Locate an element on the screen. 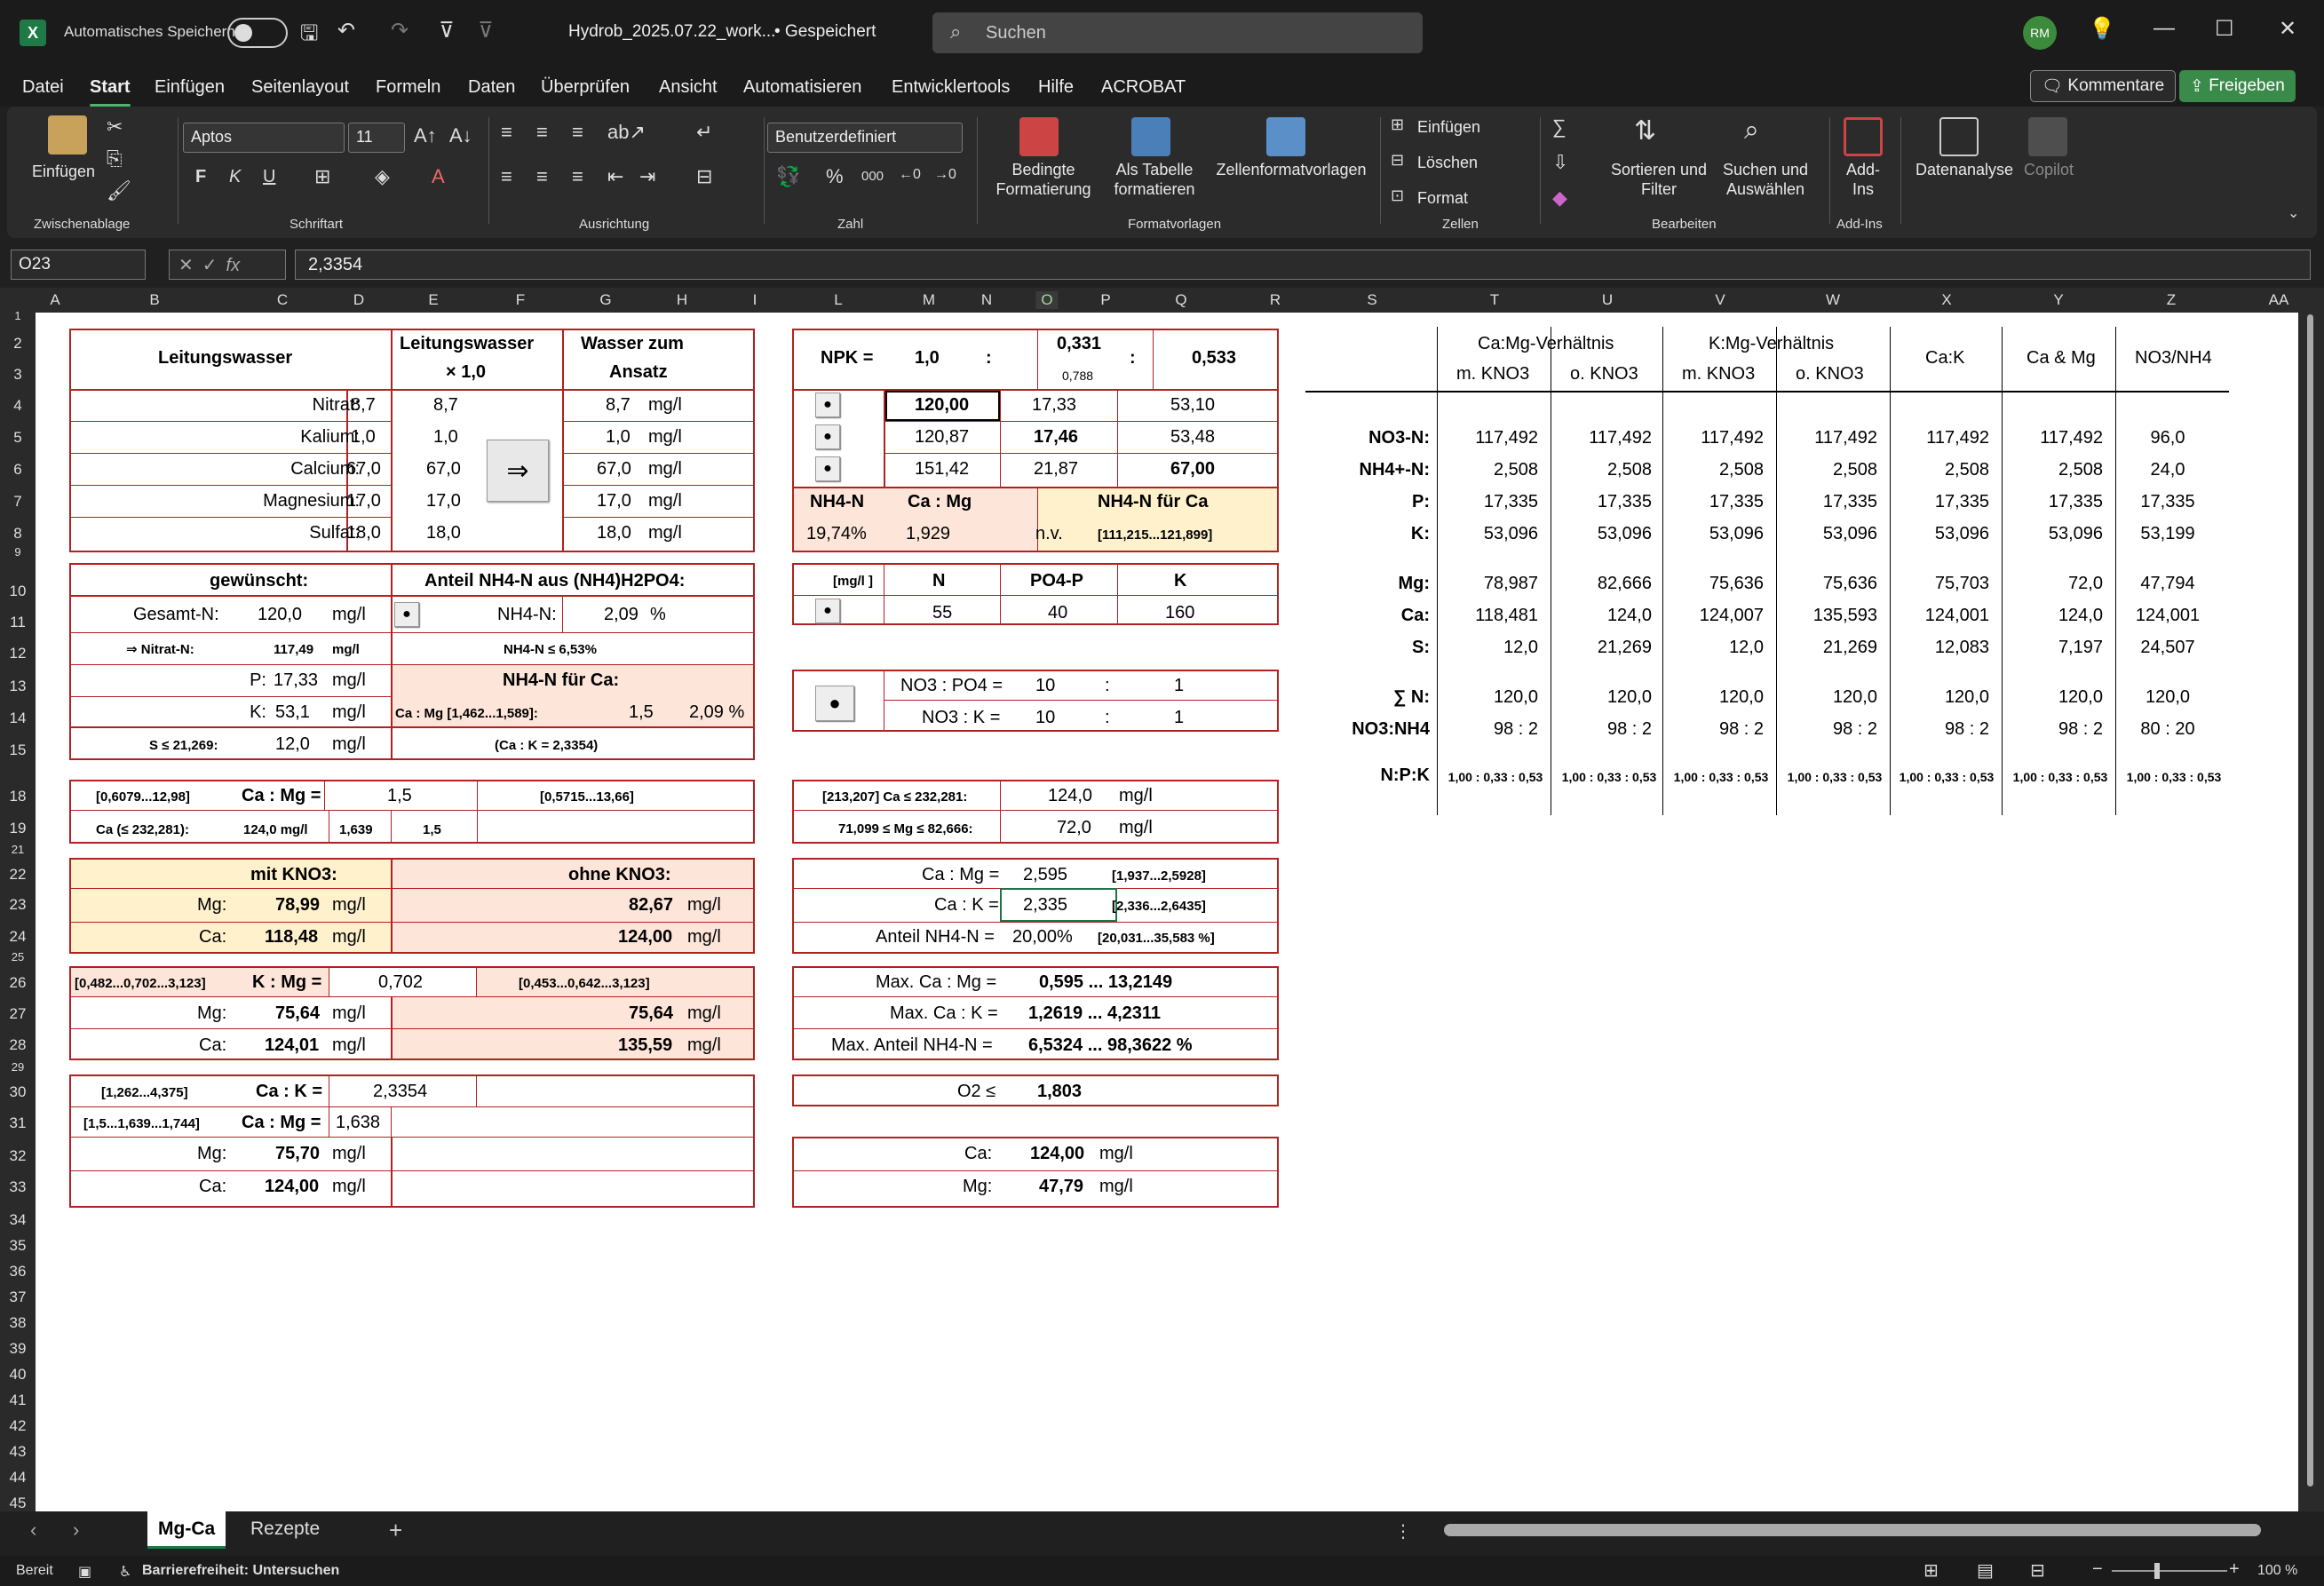  clear-icon: ◆ is located at coordinates (1560, 198).